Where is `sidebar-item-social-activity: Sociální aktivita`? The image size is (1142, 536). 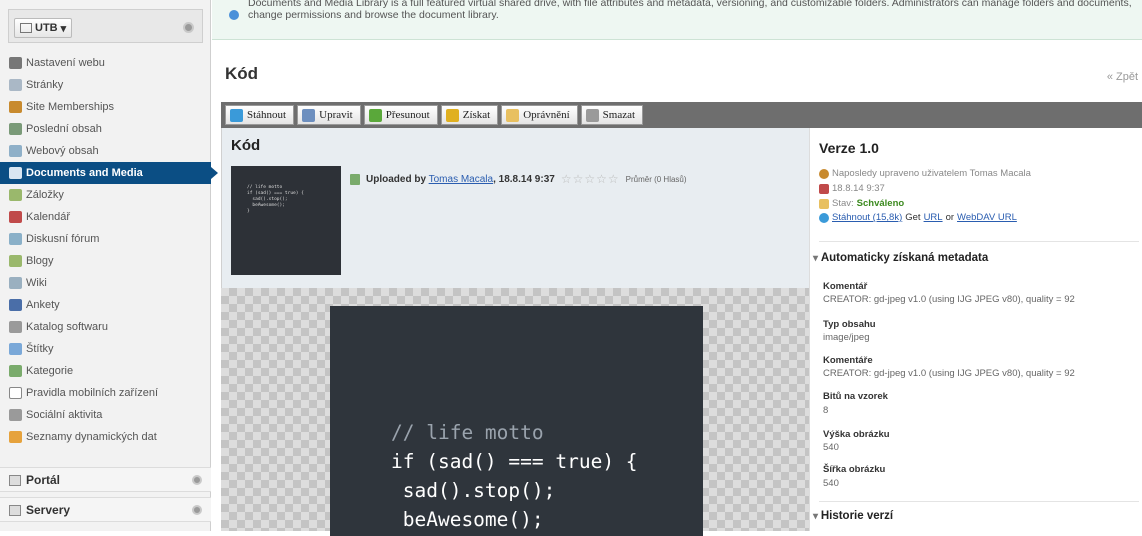 sidebar-item-social-activity: Sociální aktivita is located at coordinates (105, 415).